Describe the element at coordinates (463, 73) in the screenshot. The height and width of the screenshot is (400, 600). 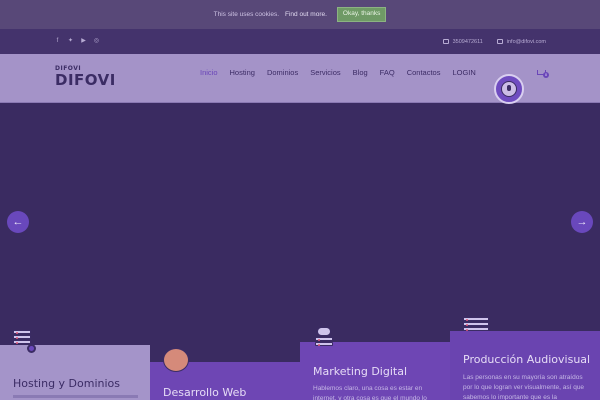
I see `nav-login: LOGIN` at that location.